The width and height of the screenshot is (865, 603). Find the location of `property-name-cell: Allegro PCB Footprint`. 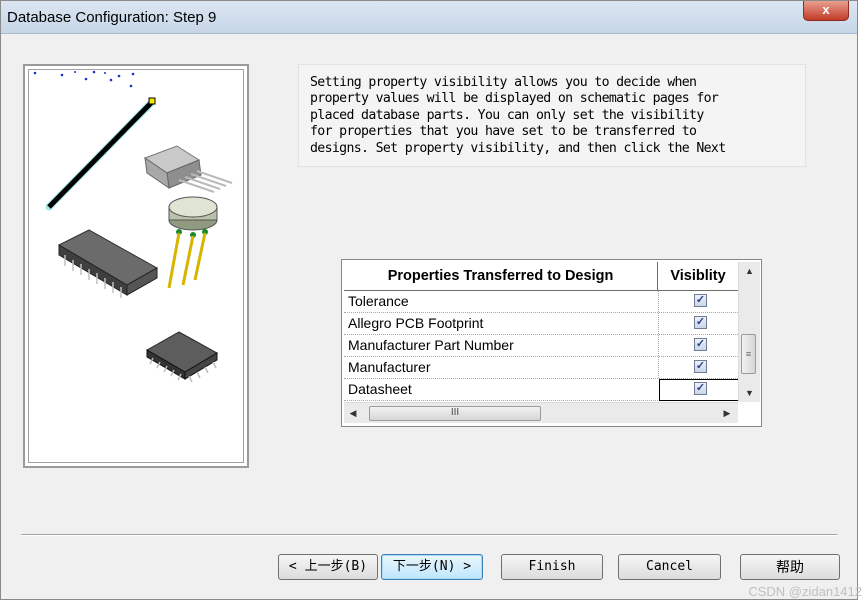

property-name-cell: Allegro PCB Footprint is located at coordinates (416, 323).